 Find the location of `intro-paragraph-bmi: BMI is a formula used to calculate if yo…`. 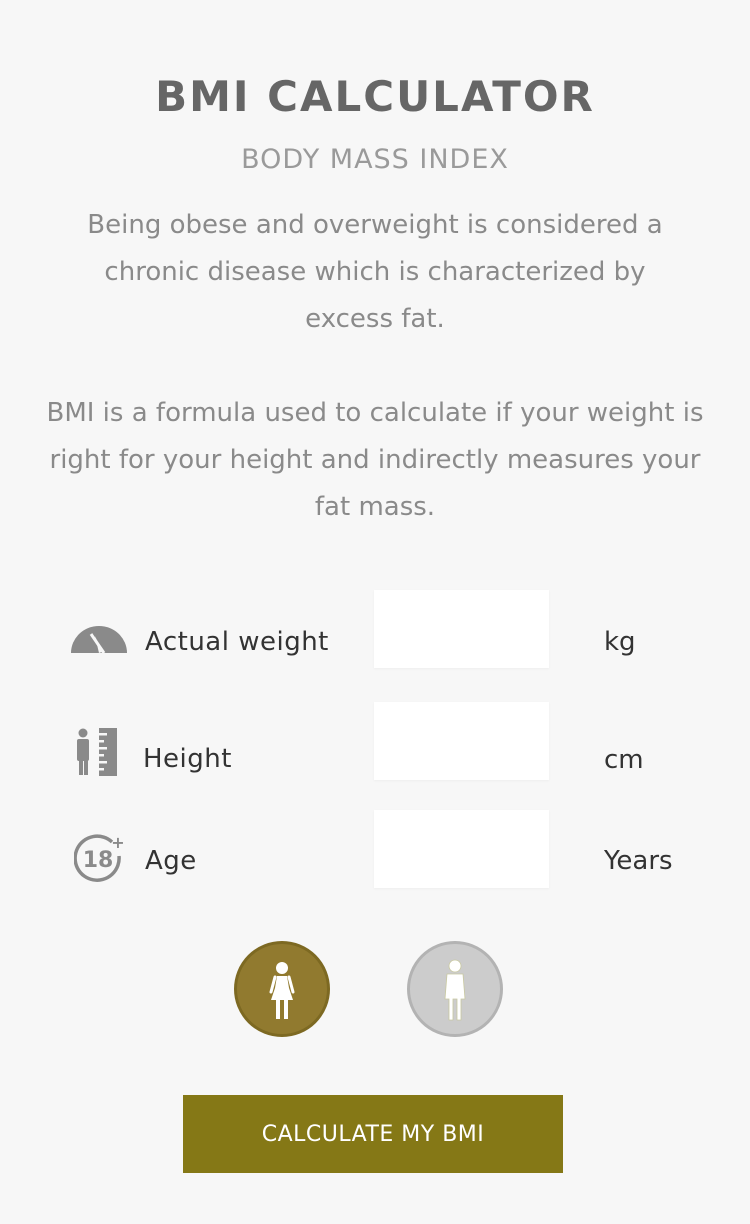

intro-paragraph-bmi: BMI is a formula used to calculate if yo… is located at coordinates (375, 460).